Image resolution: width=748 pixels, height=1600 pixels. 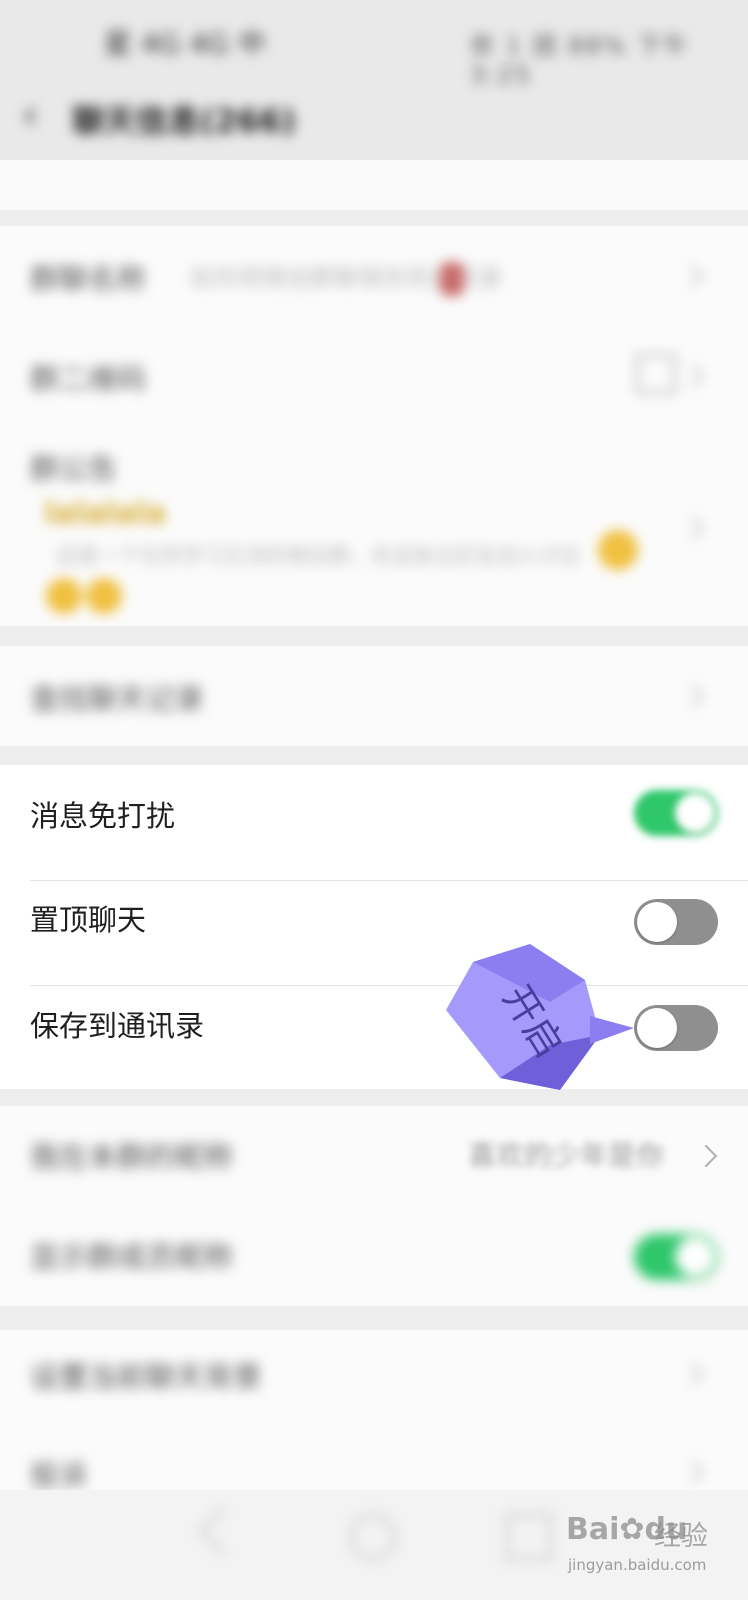 I want to click on hand-icon, so click(x=452, y=279).